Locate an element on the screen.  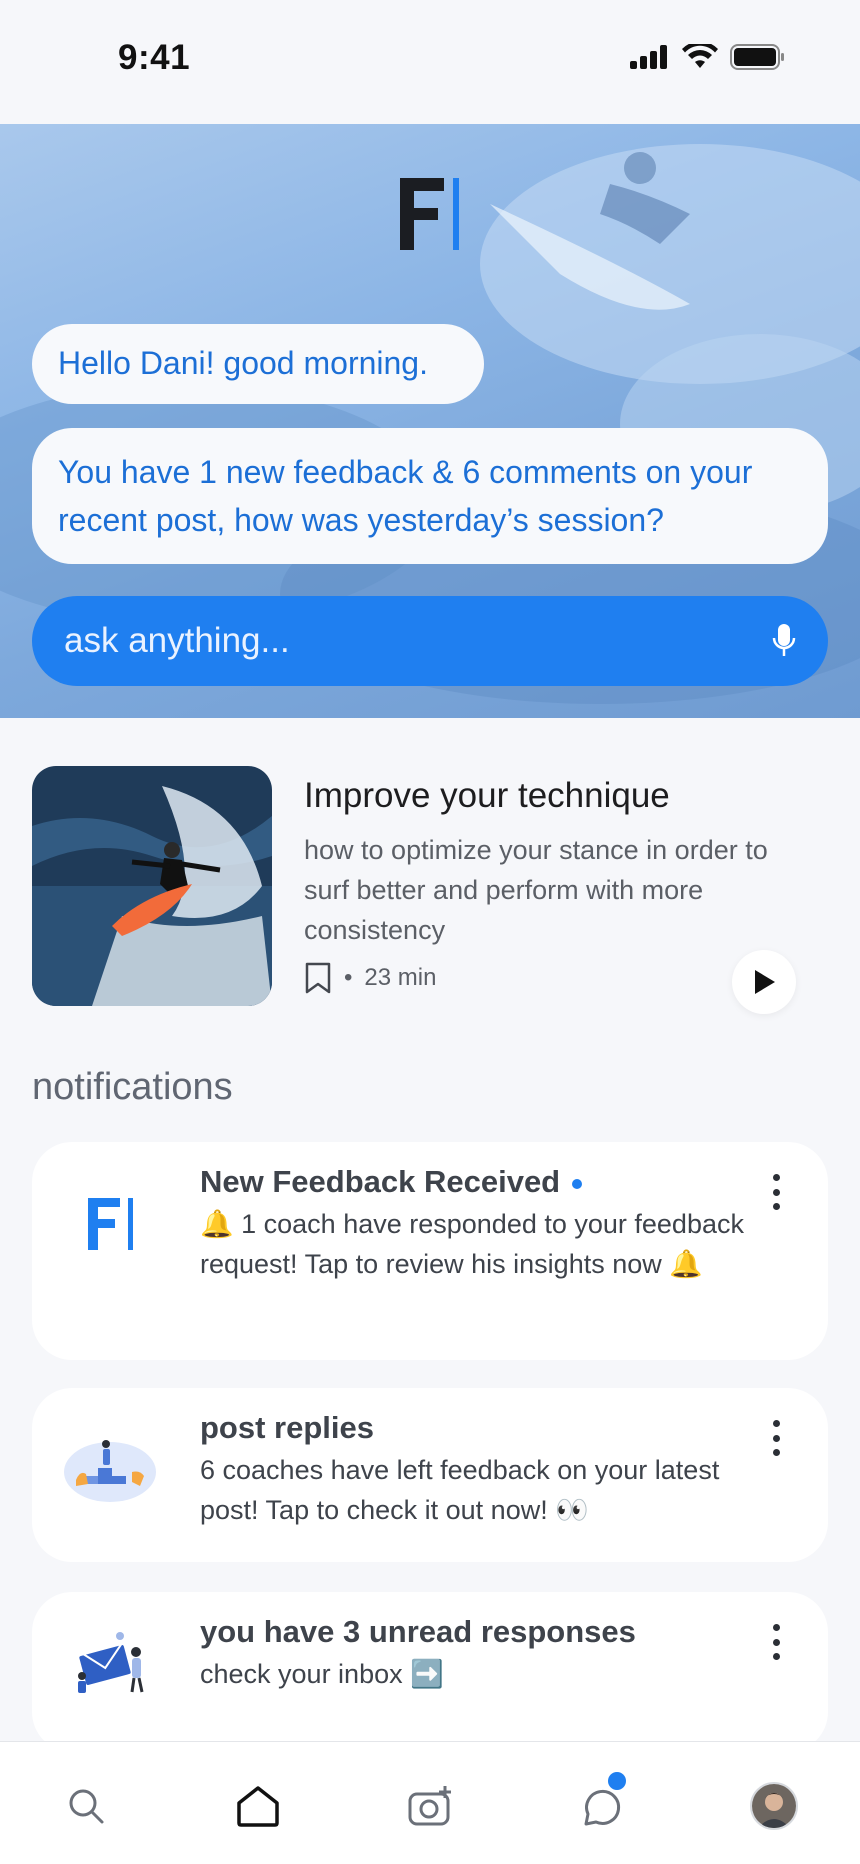
lesson-thumbnail is located at coordinates (152, 886).